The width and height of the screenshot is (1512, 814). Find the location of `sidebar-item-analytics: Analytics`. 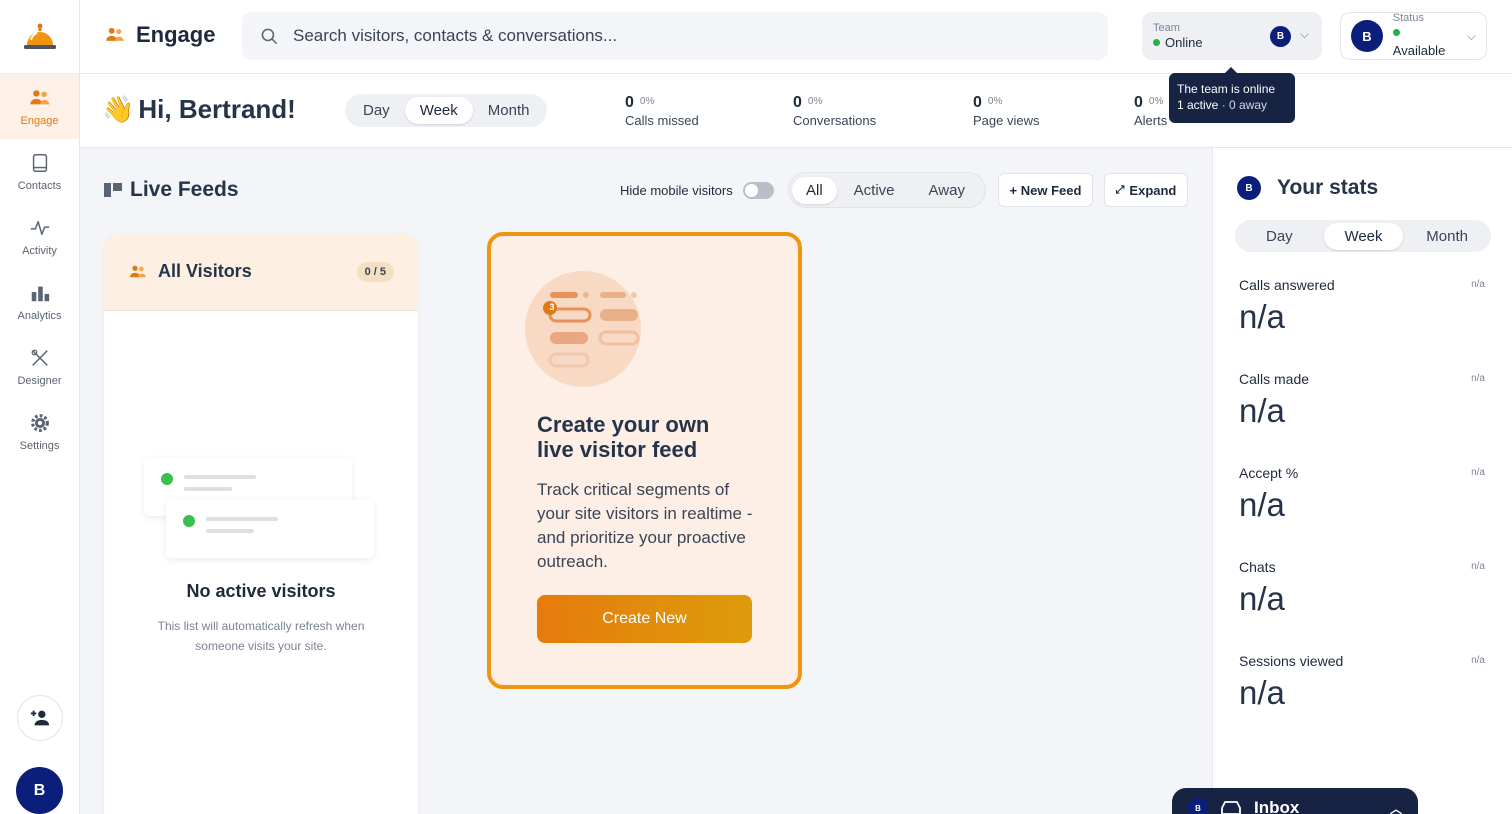

sidebar-item-analytics: Analytics is located at coordinates (39, 301).